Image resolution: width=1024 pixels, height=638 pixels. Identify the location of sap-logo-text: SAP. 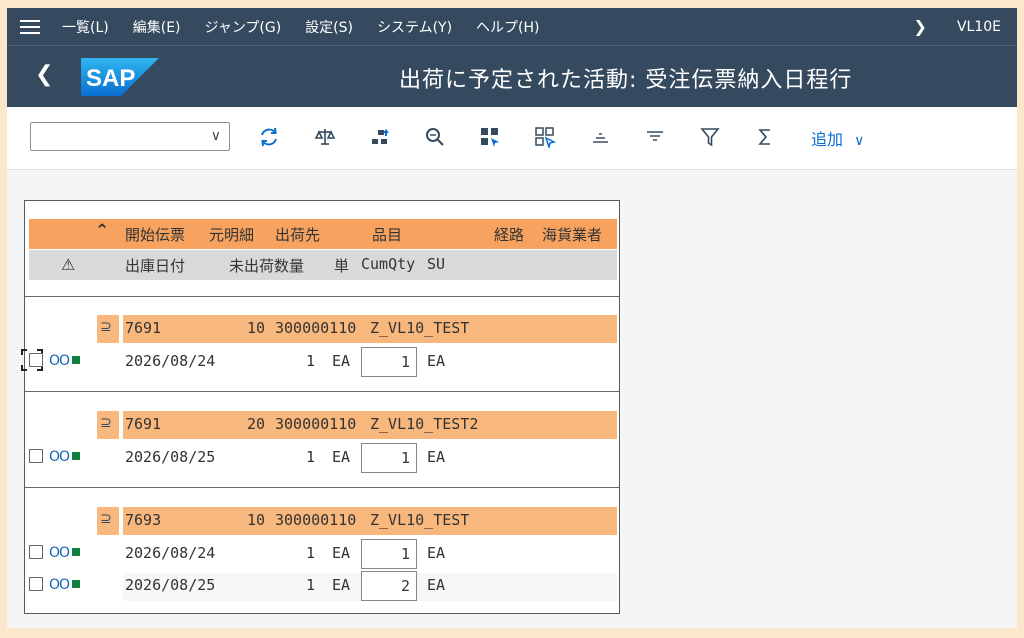
(110, 78).